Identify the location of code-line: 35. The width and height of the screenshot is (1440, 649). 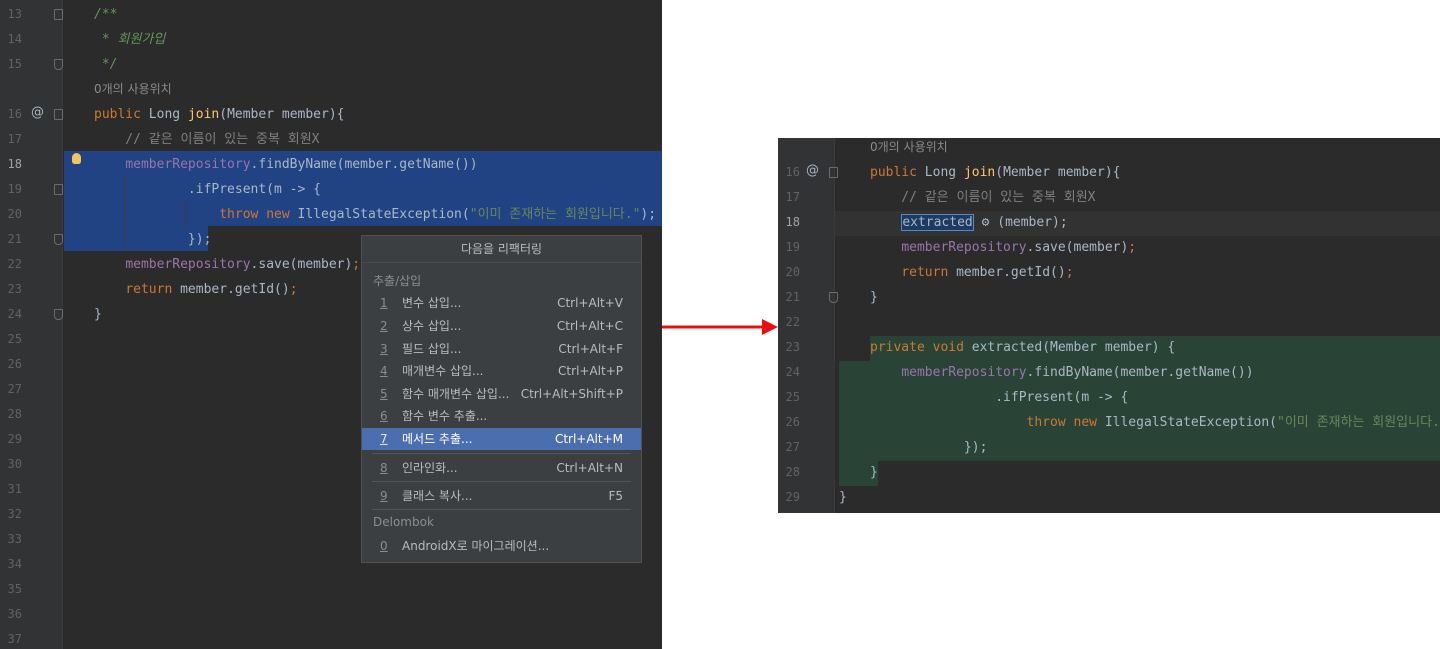
(331, 589).